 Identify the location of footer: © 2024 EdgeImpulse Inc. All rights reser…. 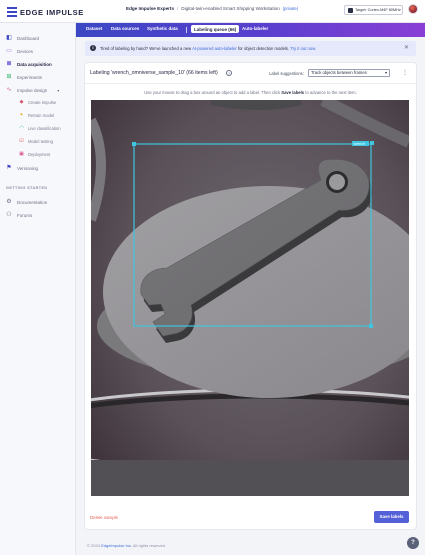
(126, 545).